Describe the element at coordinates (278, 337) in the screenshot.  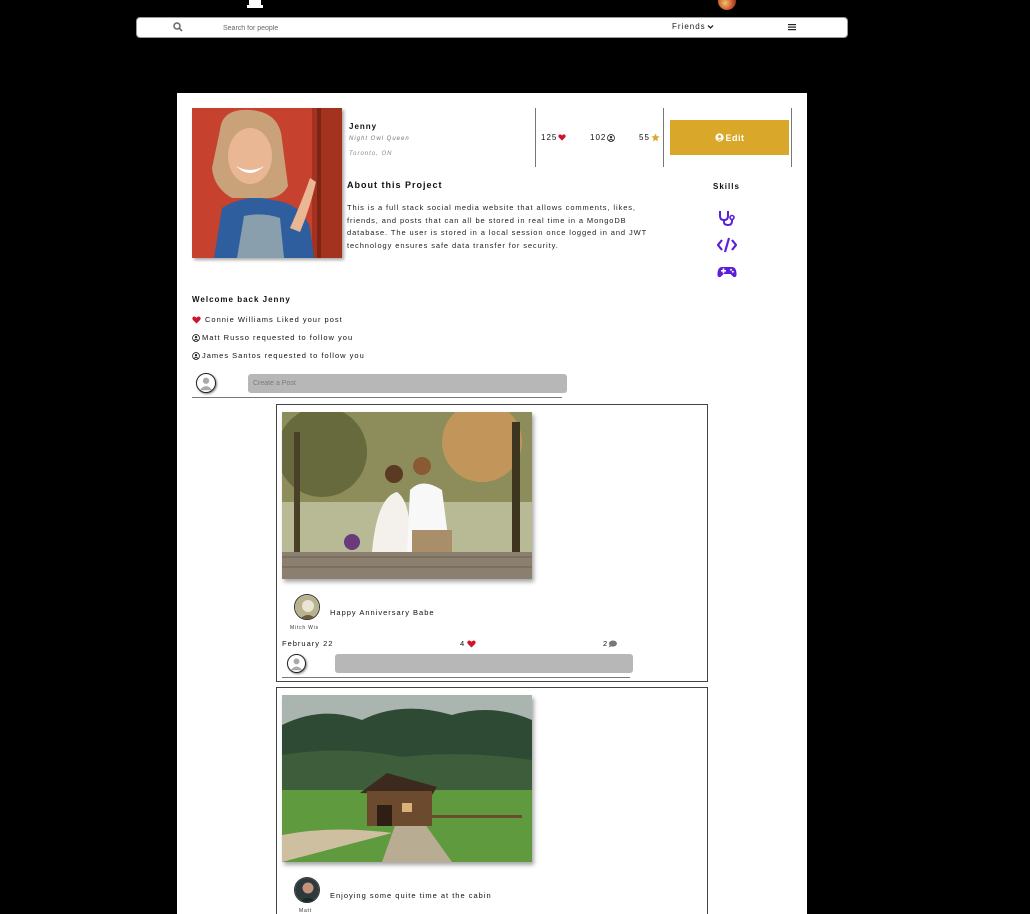
I see `notification-text: Matt Russo requested to follow you` at that location.